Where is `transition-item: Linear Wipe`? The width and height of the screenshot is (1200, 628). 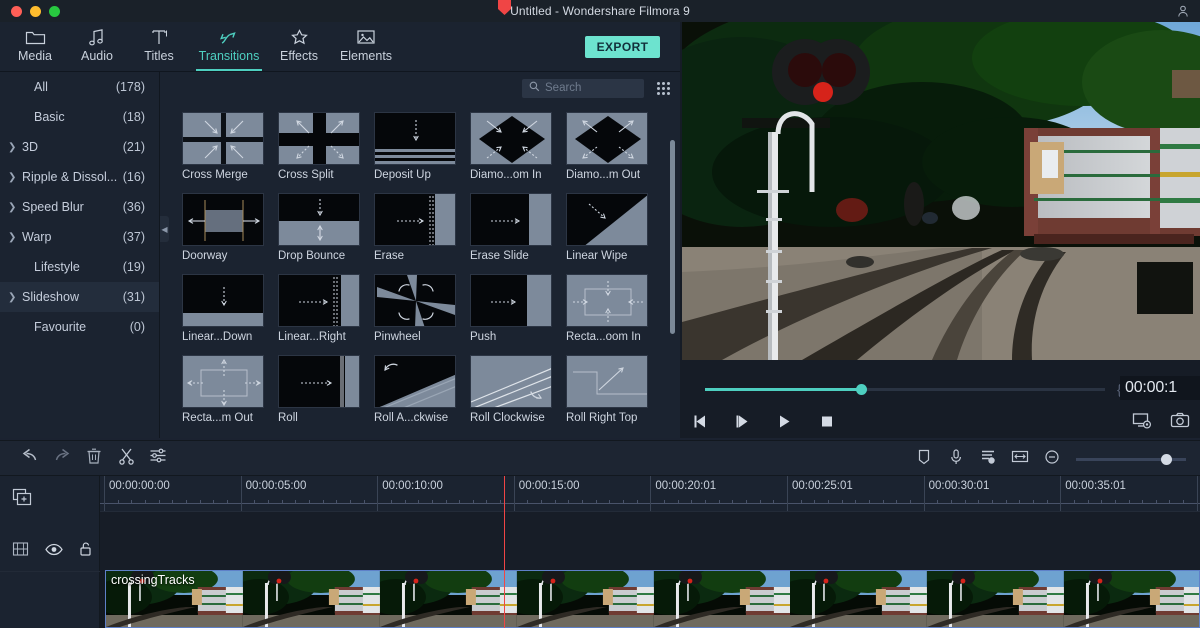 transition-item: Linear Wipe is located at coordinates (614, 233).